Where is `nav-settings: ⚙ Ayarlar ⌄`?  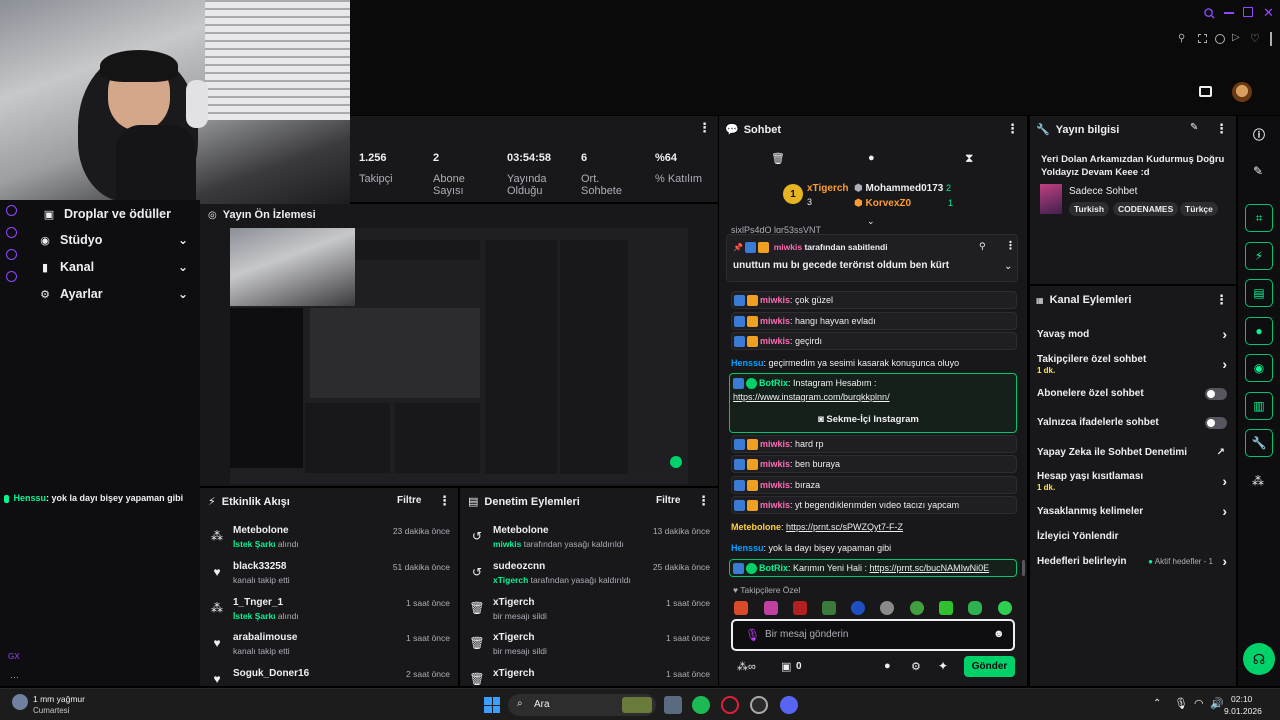 nav-settings: ⚙ Ayarlar ⌄ is located at coordinates (113, 294).